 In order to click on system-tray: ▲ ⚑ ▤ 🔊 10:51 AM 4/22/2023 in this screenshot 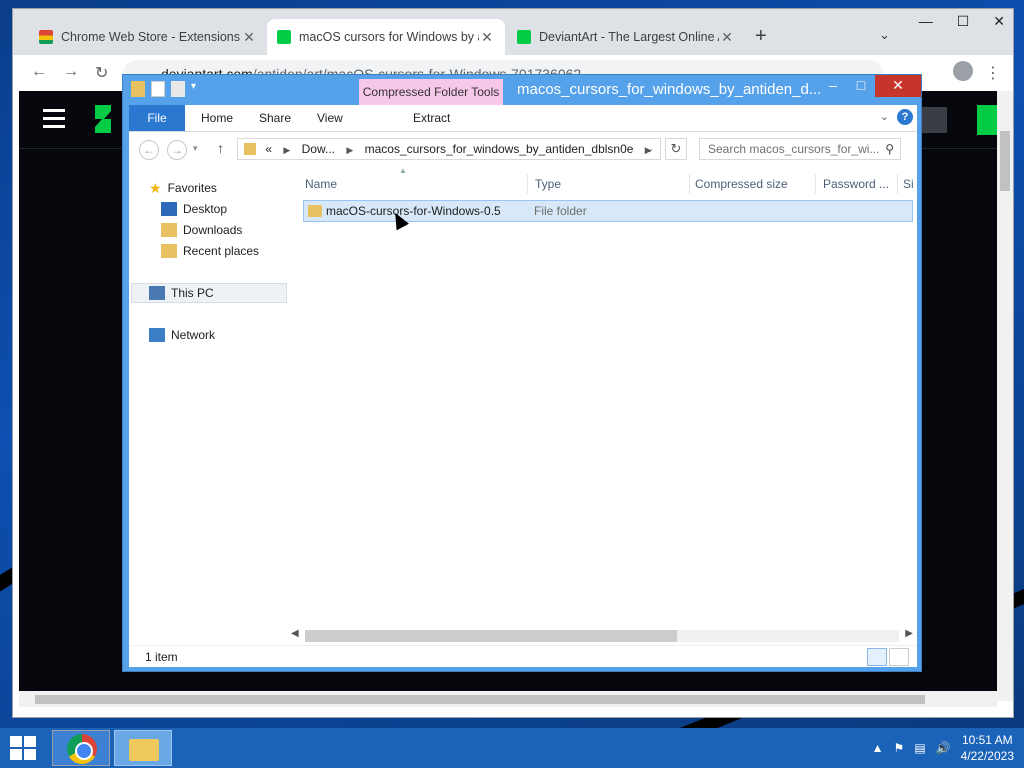, I will do `click(943, 748)`.